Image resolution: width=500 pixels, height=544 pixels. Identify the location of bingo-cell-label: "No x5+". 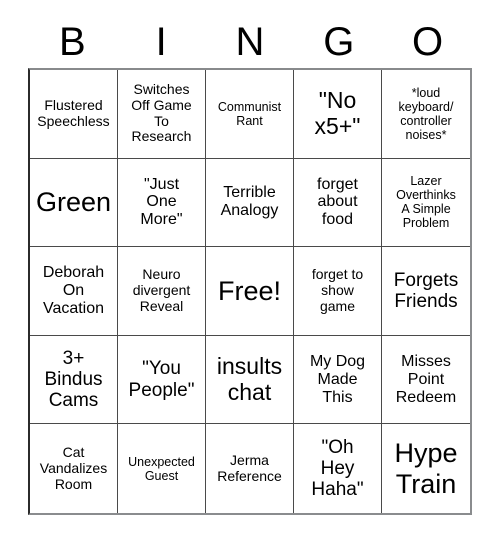
(337, 113).